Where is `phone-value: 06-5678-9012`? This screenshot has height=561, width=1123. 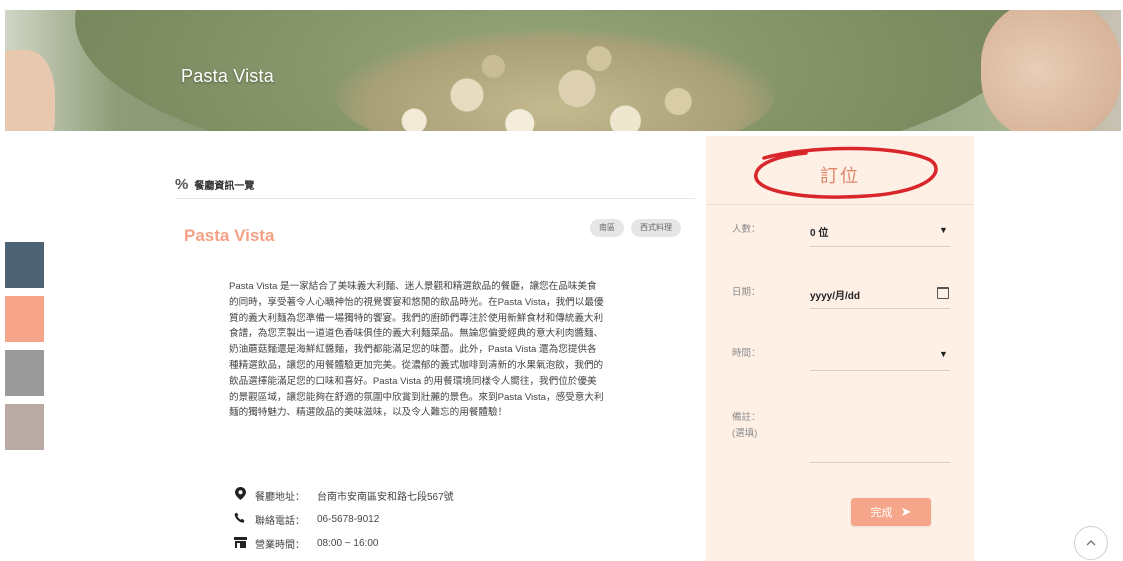
phone-value: 06-5678-9012 is located at coordinates (348, 519).